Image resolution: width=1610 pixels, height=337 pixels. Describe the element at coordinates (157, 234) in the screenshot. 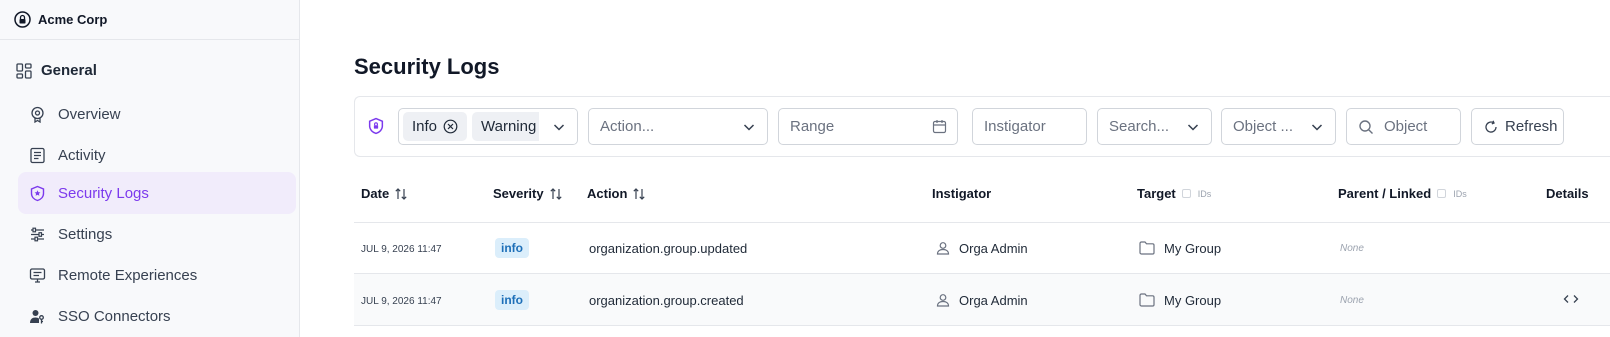

I see `sidebar-item-settings: Settings` at that location.